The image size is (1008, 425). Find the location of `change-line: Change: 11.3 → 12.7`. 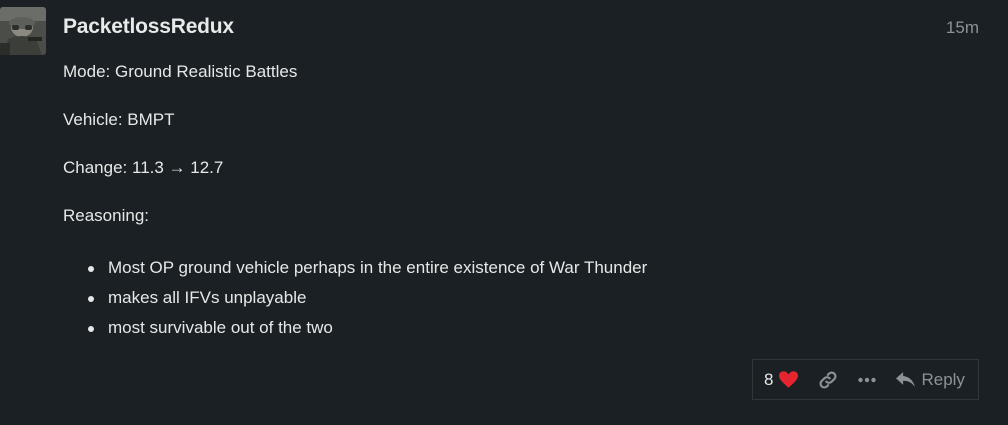

change-line: Change: 11.3 → 12.7 is located at coordinates (143, 167).